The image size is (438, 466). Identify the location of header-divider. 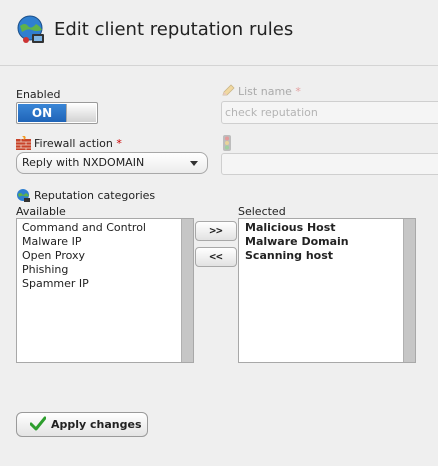
(219, 65).